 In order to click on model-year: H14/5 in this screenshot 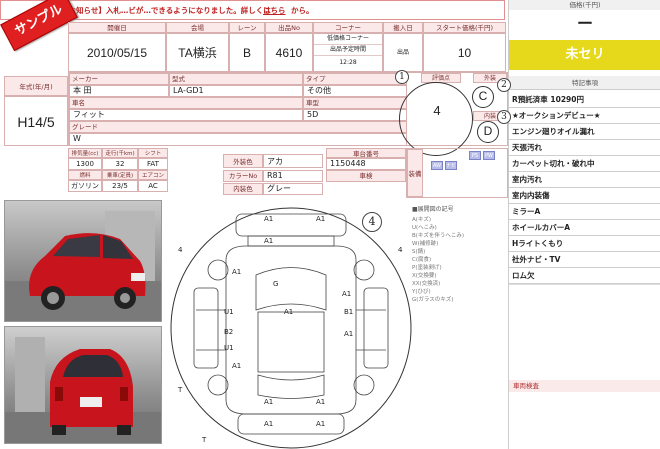, I will do `click(36, 121)`.